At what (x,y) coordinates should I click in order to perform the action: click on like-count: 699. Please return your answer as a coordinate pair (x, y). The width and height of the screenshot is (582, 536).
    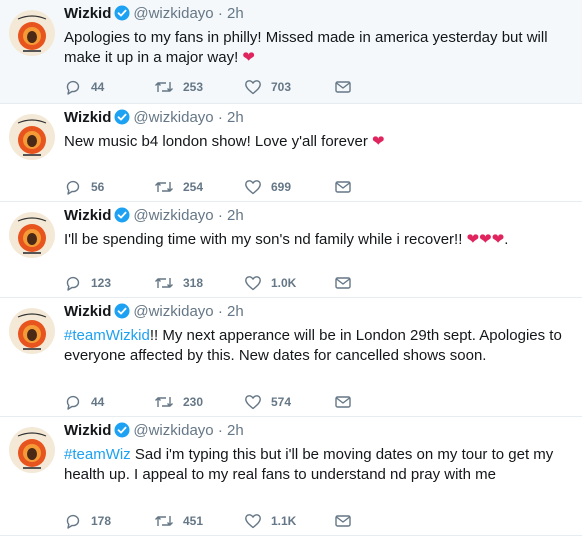
    Looking at the image, I should click on (281, 187).